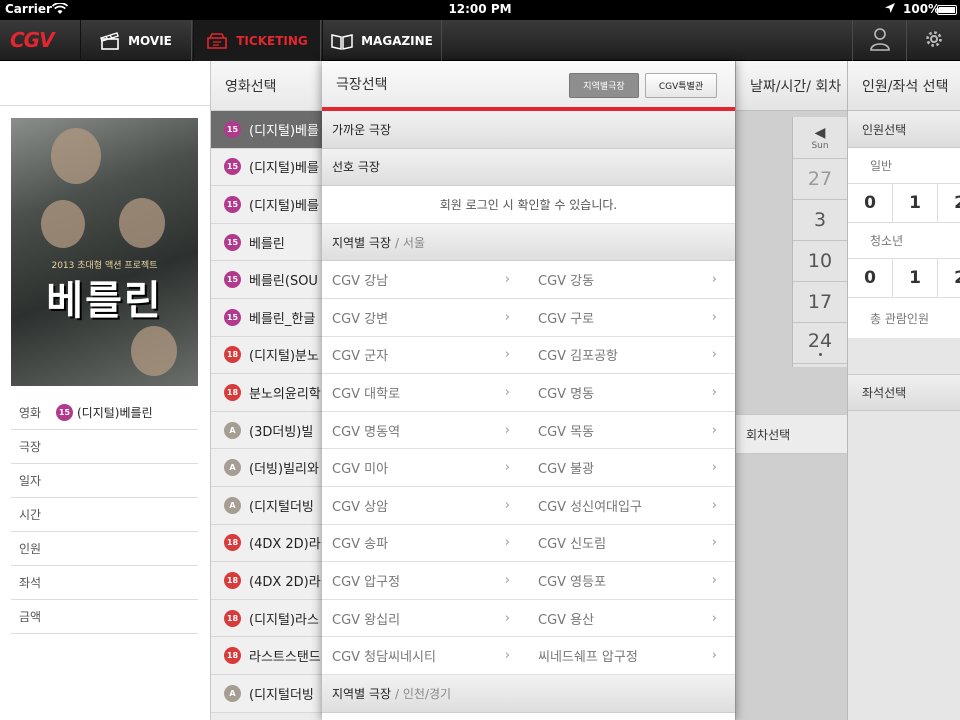 Image resolution: width=960 pixels, height=720 pixels. Describe the element at coordinates (480, 9) in the screenshot. I see `clock: 12:00 PM` at that location.